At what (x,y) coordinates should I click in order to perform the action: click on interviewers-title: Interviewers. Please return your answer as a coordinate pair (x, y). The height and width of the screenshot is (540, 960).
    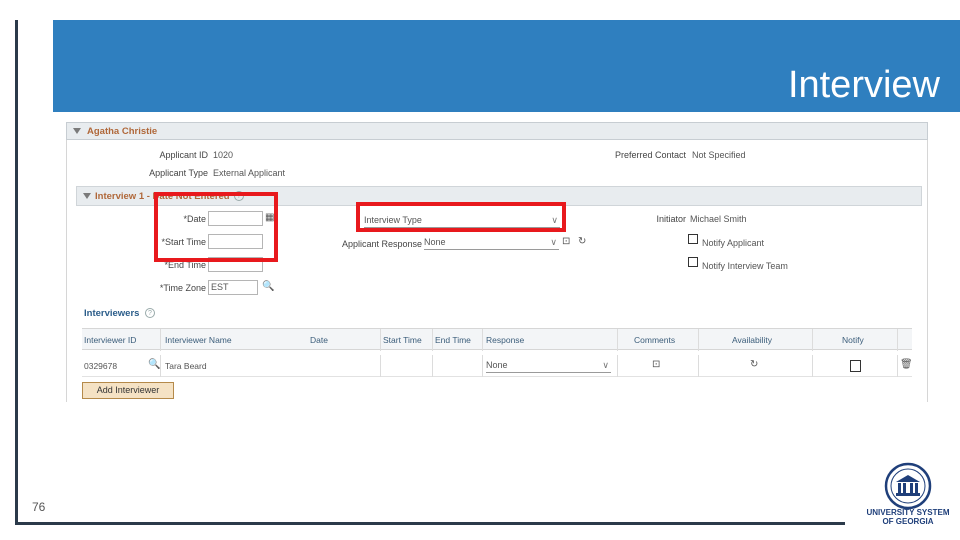
    Looking at the image, I should click on (112, 313).